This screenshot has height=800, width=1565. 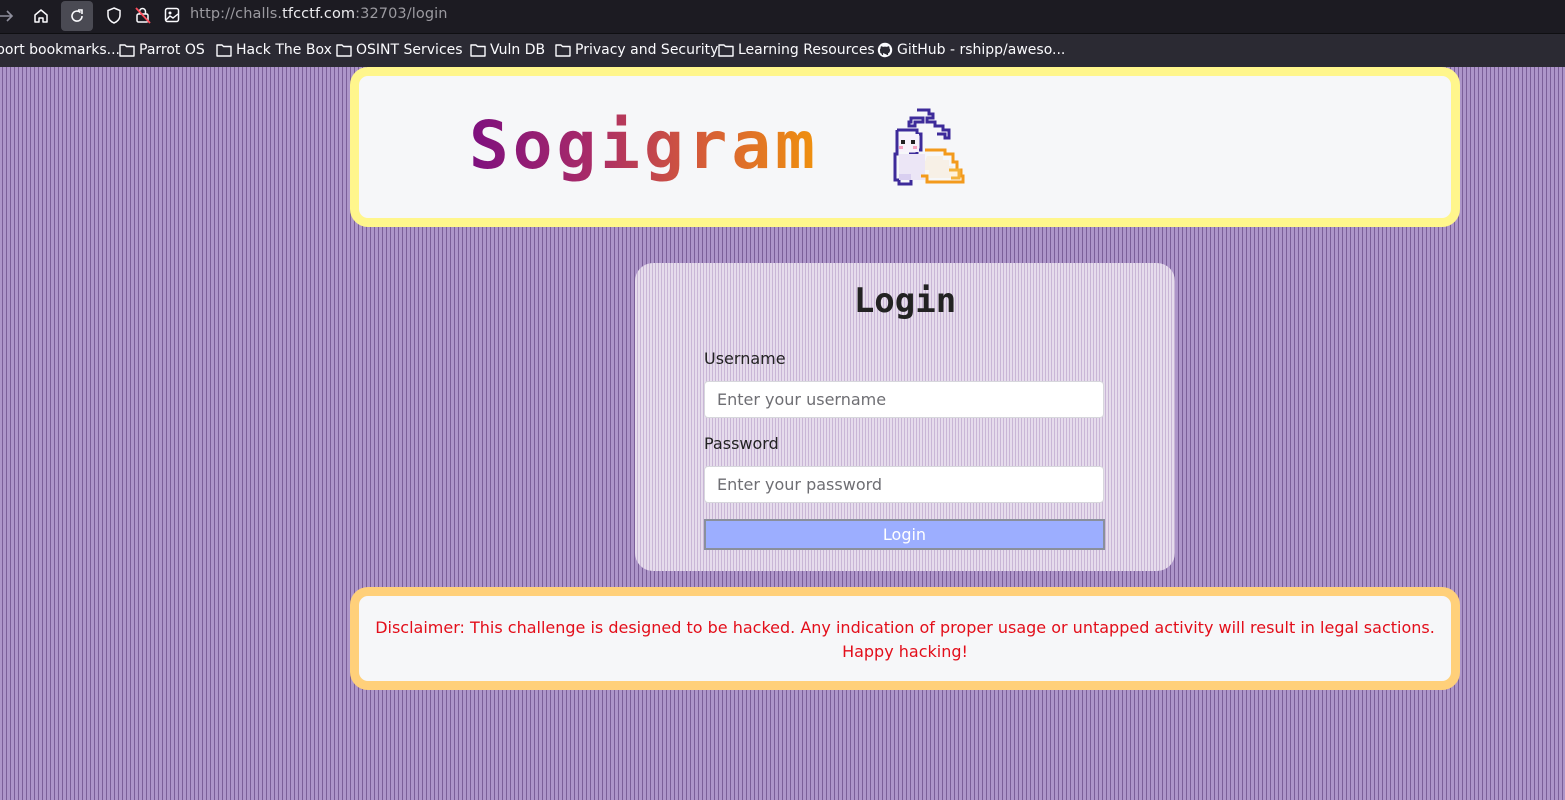 I want to click on arrow-right-icon, so click(x=7, y=16).